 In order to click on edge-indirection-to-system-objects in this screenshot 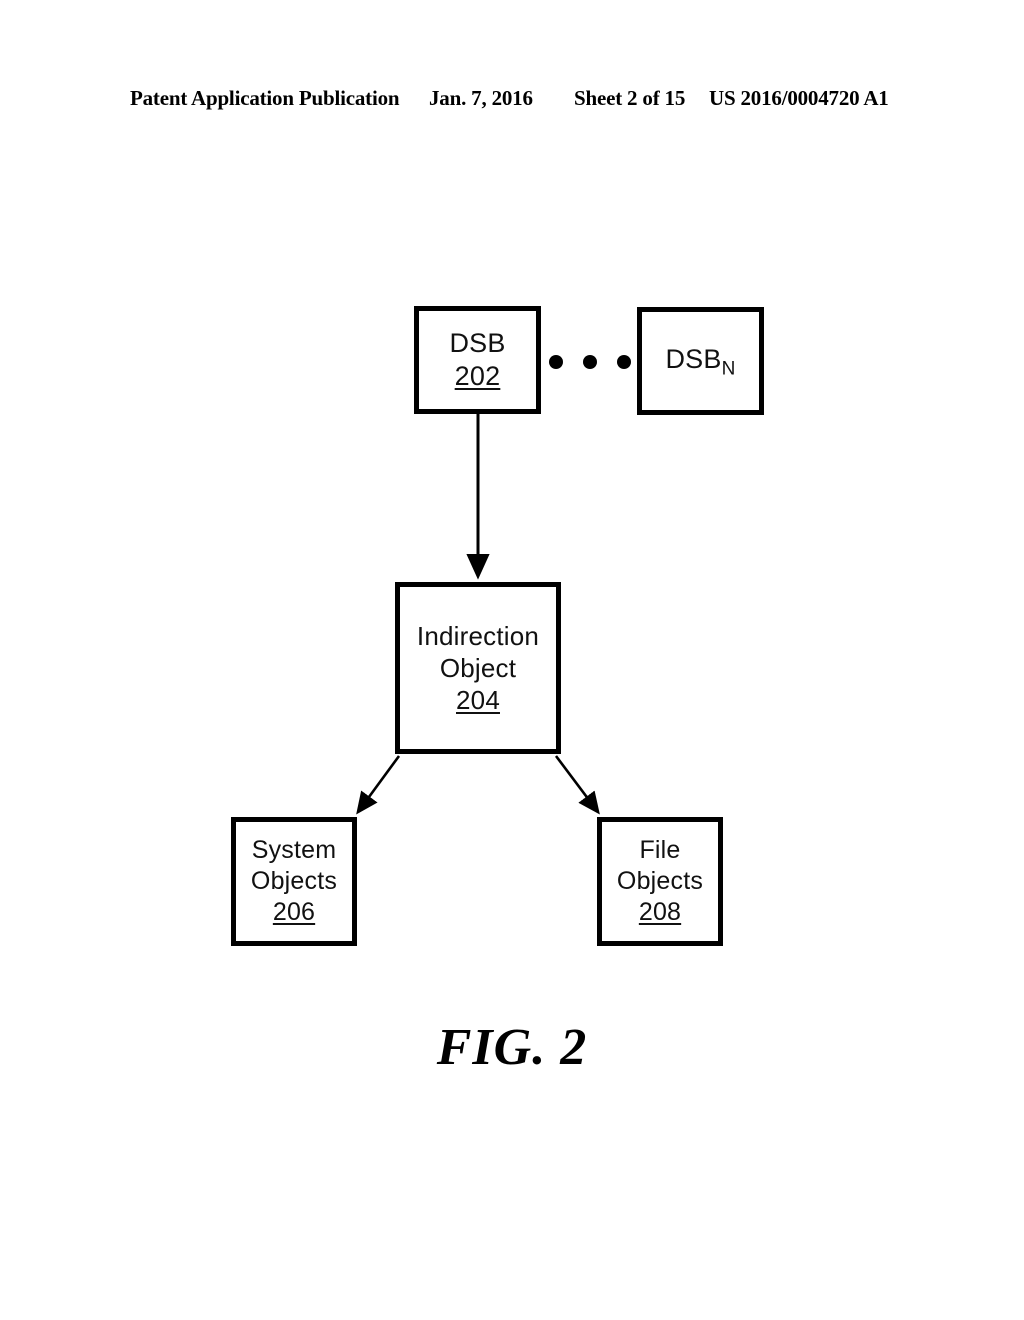, I will do `click(378, 785)`.